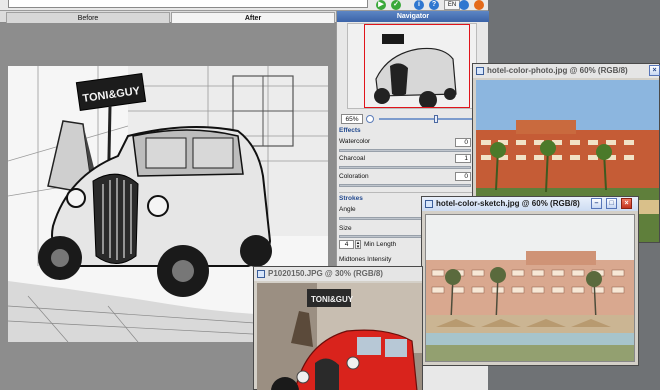  What do you see at coordinates (338, 274) in the screenshot?
I see `car-photo-window-title: P1020150.JPG @ 30% (RGB/8)` at bounding box center [338, 274].